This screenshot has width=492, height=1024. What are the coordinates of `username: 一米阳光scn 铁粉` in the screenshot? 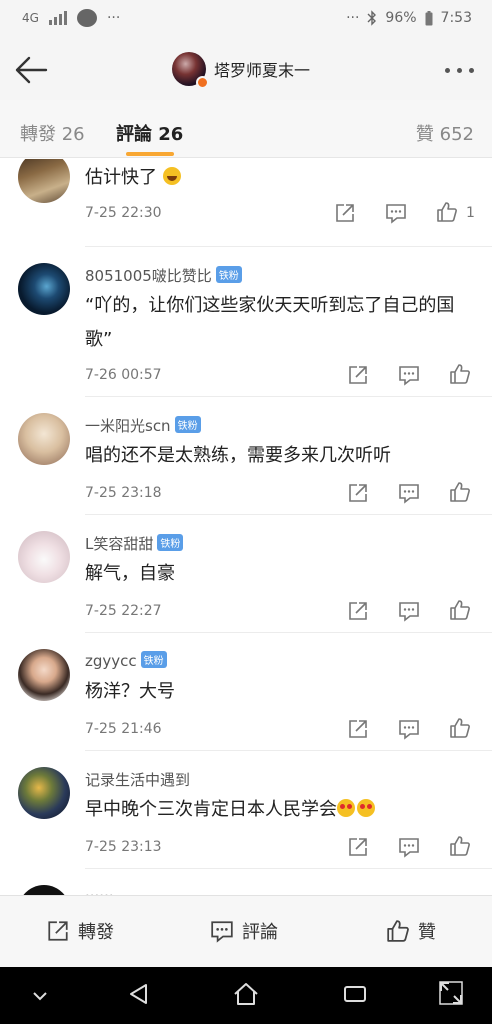 It's located at (143, 425).